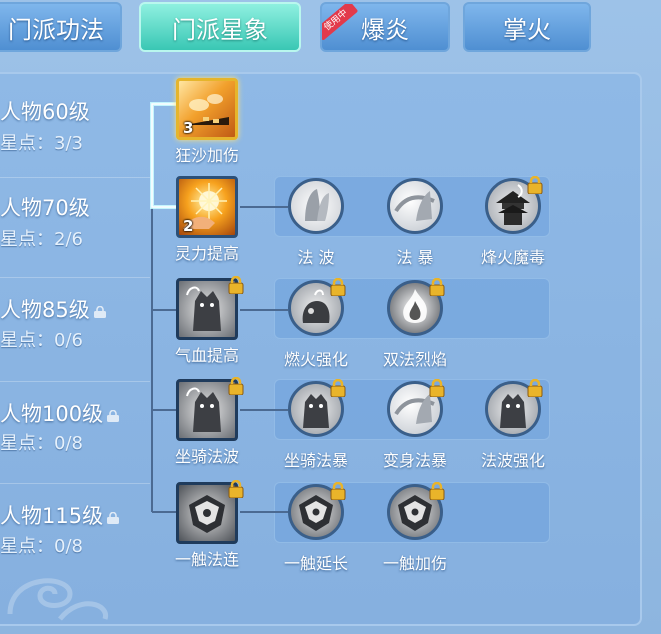  Describe the element at coordinates (512, 460) in the screenshot. I see `skill-label: 法波强化` at that location.